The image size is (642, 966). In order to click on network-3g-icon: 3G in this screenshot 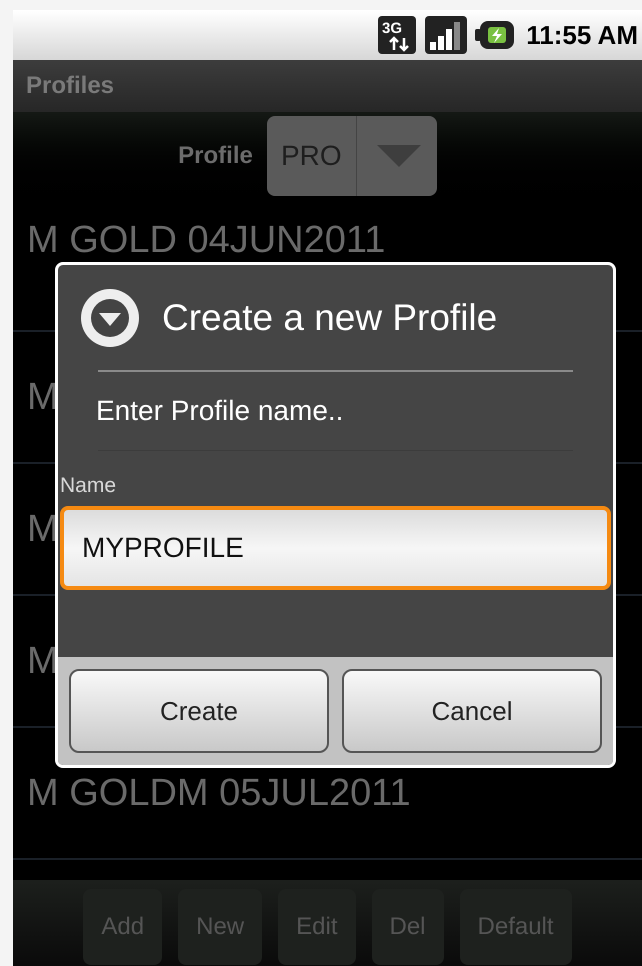, I will do `click(397, 35)`.